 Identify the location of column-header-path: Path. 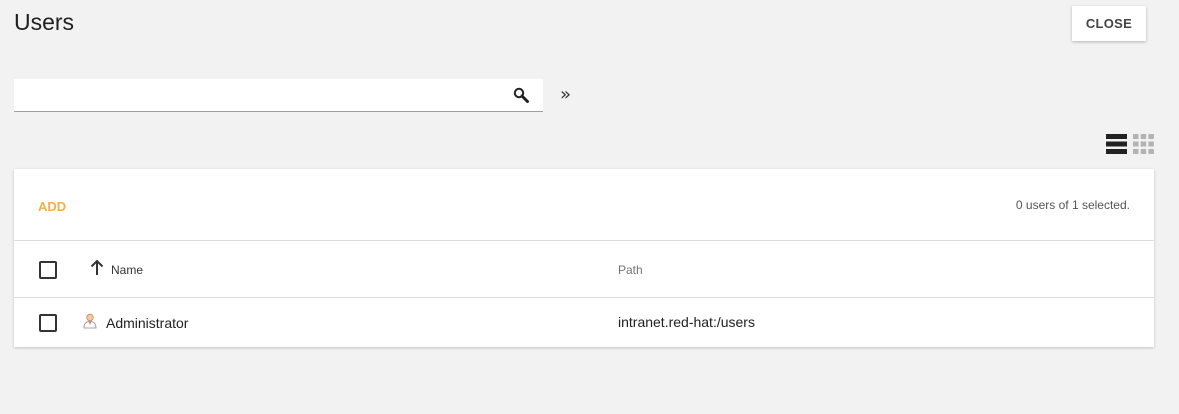
(630, 270).